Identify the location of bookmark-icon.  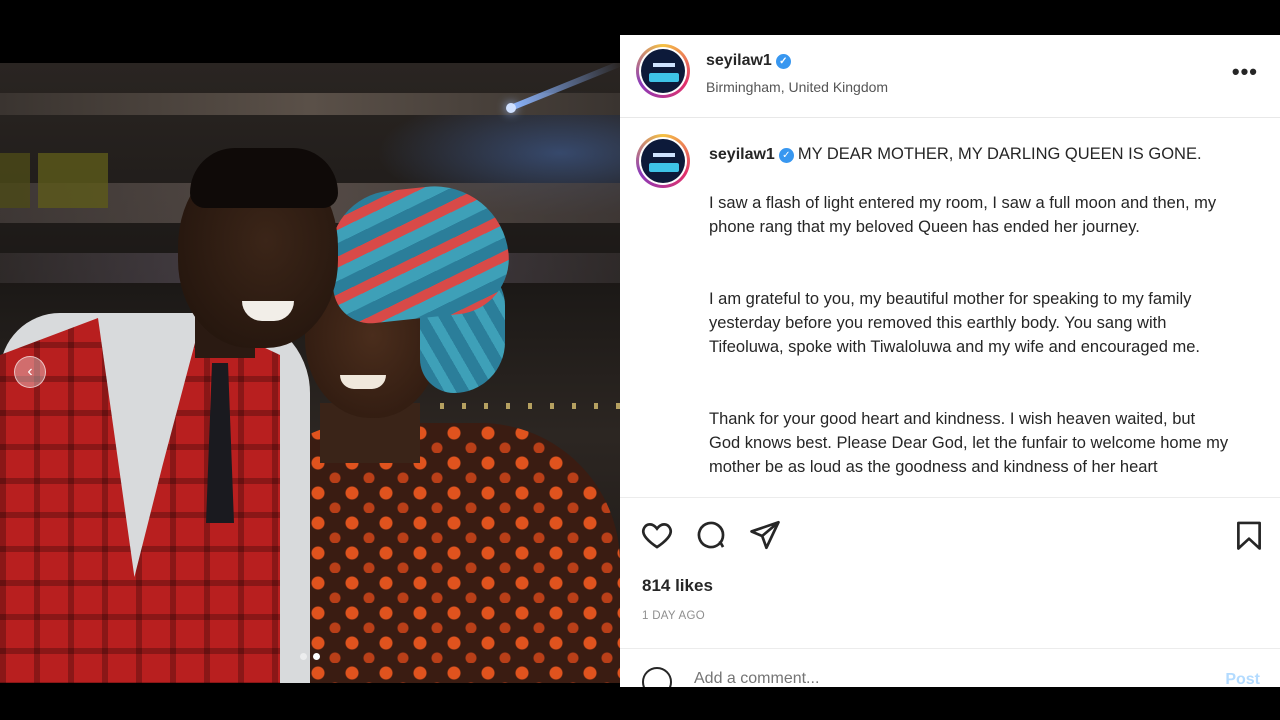
(1249, 535).